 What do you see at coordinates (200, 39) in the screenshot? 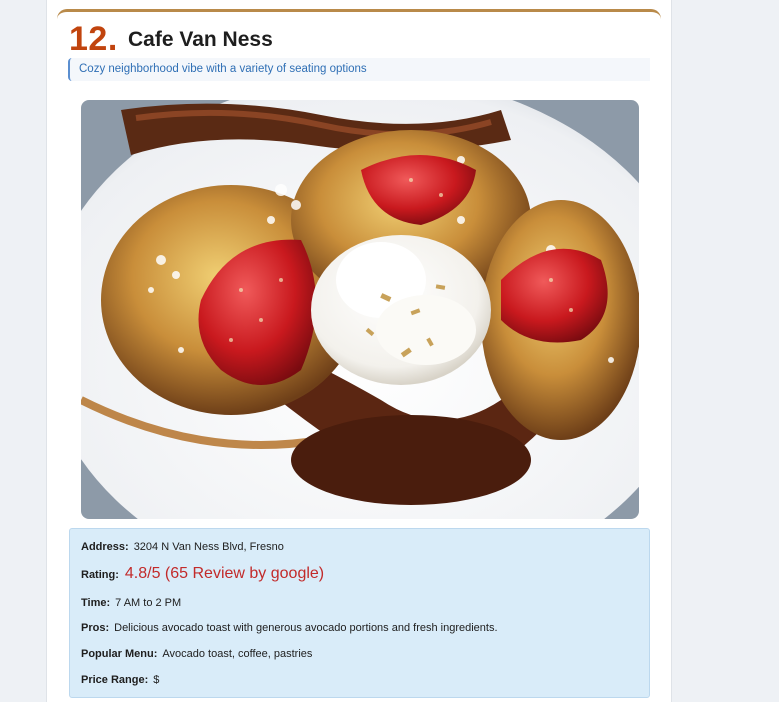
I see `listing-title: Cafe Van Ness` at bounding box center [200, 39].